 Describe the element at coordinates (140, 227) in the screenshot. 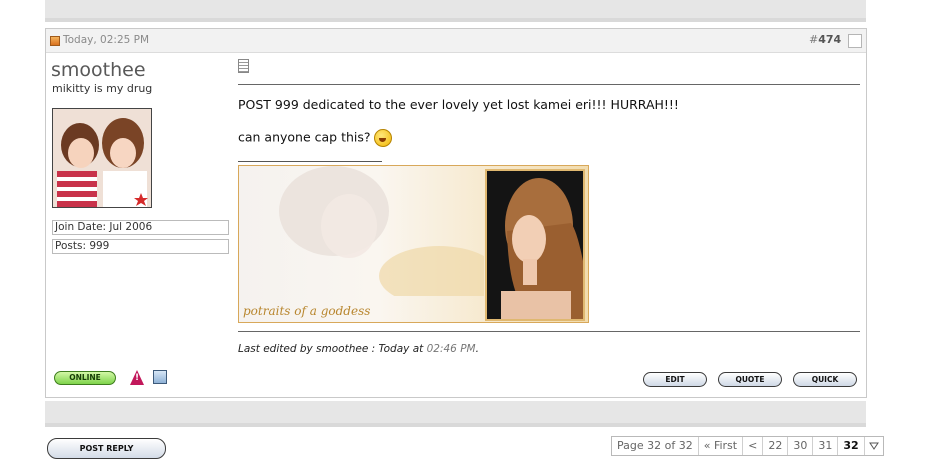

I see `join-date: Join Date: Jul 2006` at that location.